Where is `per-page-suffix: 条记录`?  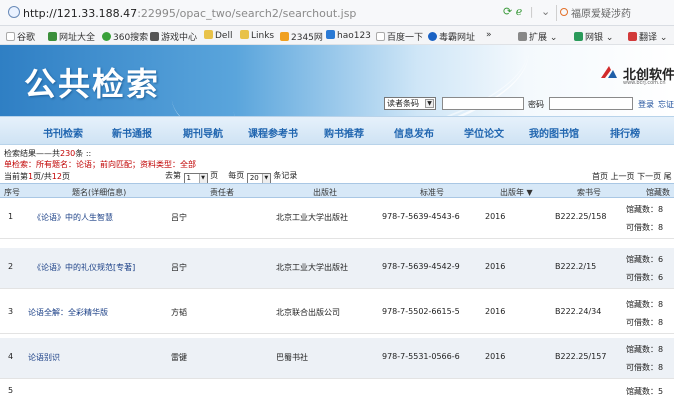 per-page-suffix: 条记录 is located at coordinates (285, 175).